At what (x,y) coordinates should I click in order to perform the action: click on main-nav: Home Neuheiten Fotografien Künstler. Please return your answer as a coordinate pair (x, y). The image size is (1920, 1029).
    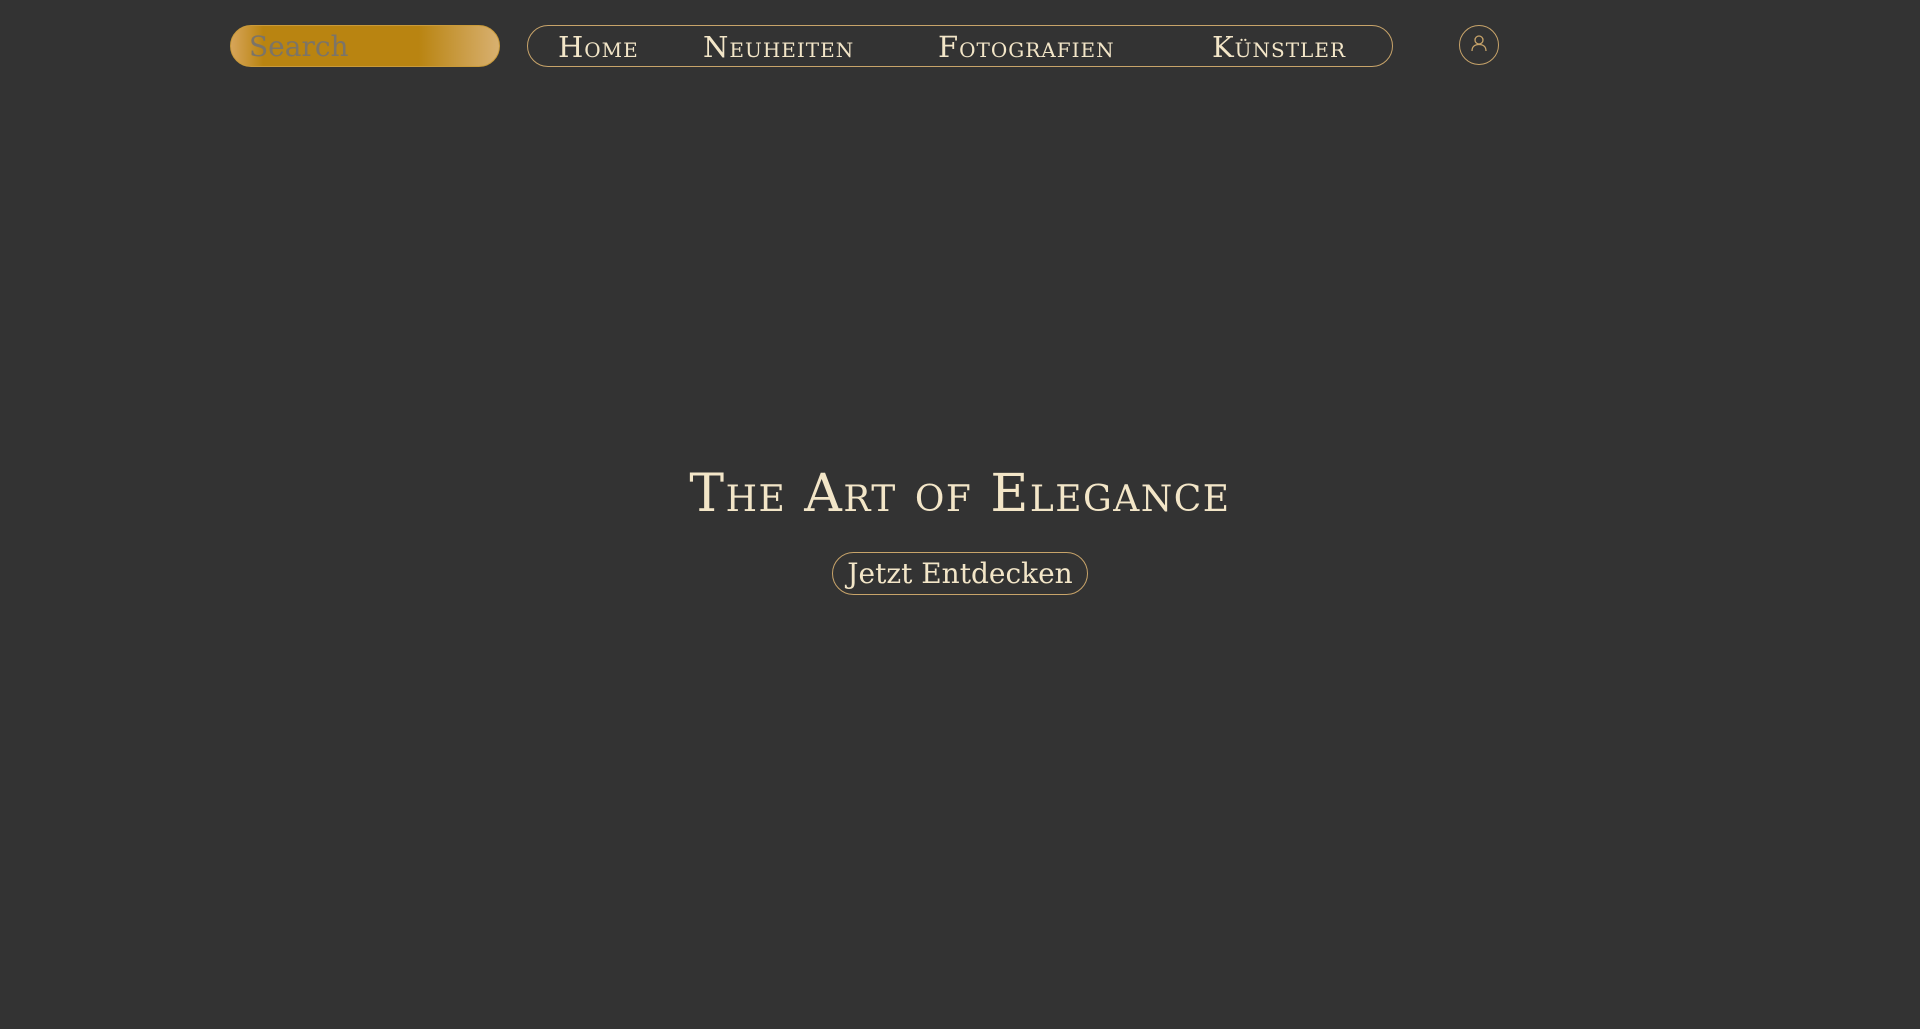
    Looking at the image, I should click on (960, 46).